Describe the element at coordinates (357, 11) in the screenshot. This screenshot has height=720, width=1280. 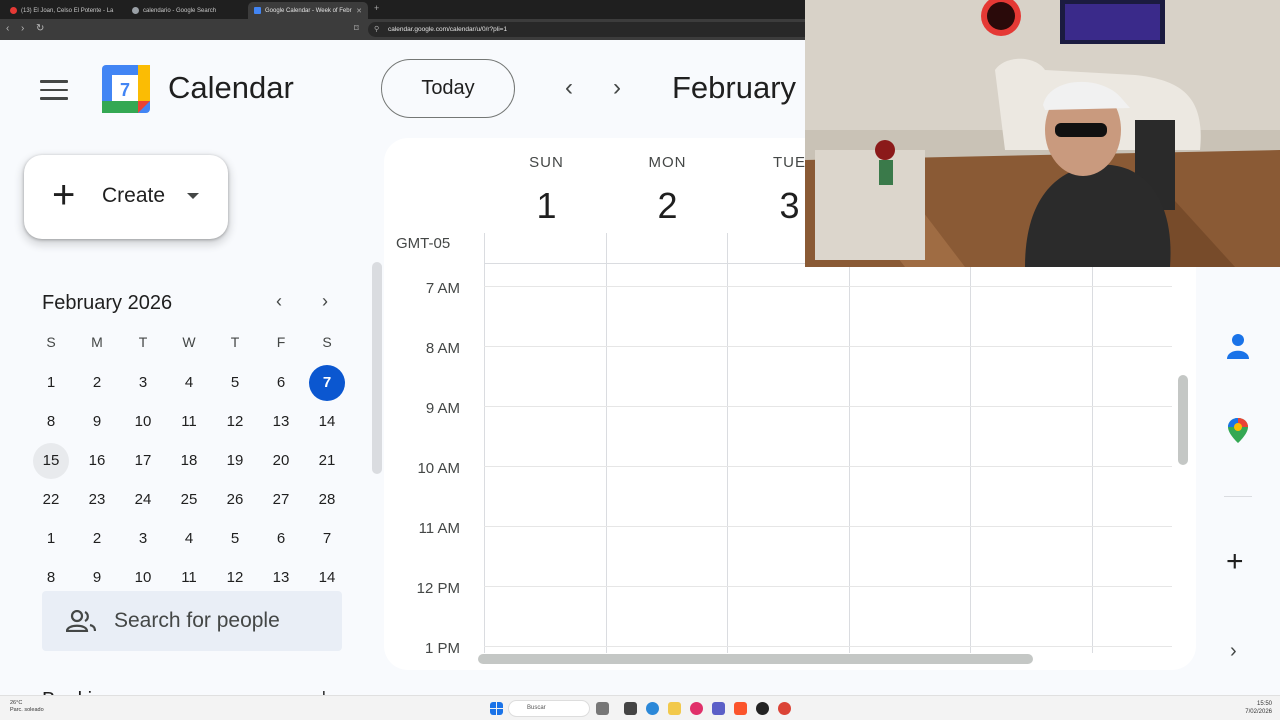
I see `close-tab-icon: ✕` at that location.